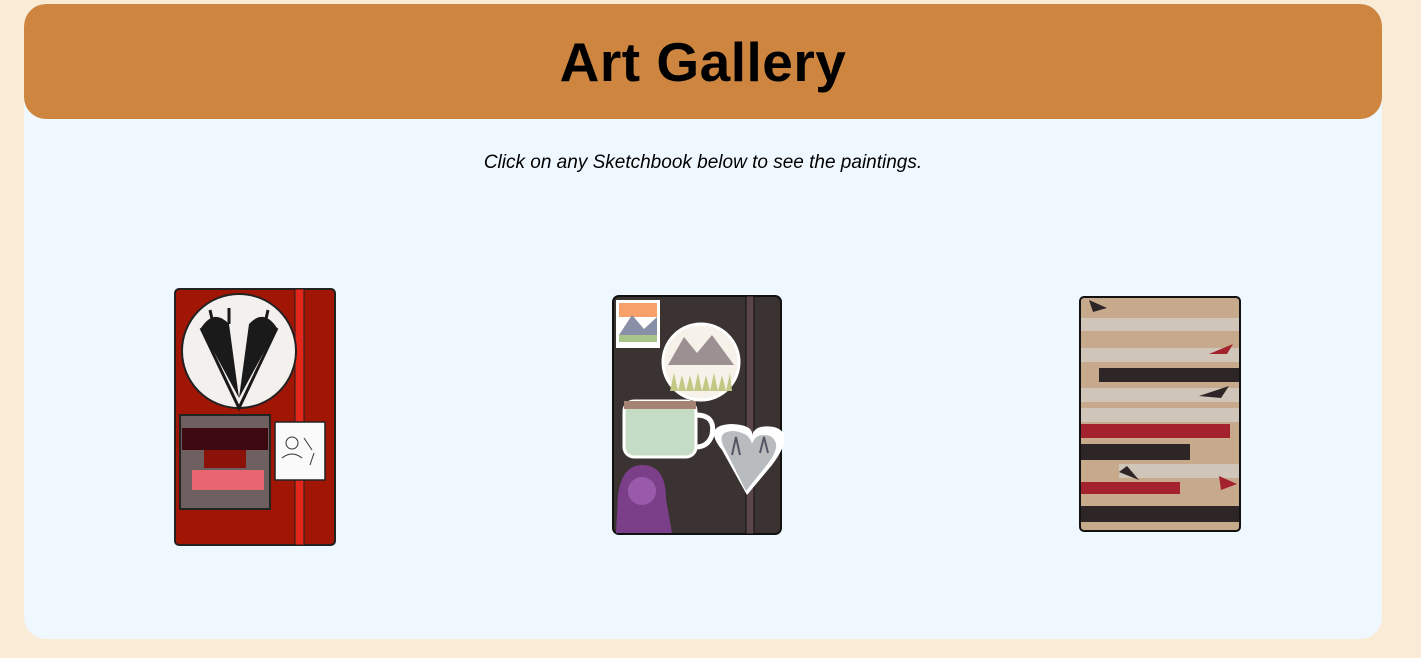 The height and width of the screenshot is (658, 1421). I want to click on sketchbook-black, so click(698, 417).